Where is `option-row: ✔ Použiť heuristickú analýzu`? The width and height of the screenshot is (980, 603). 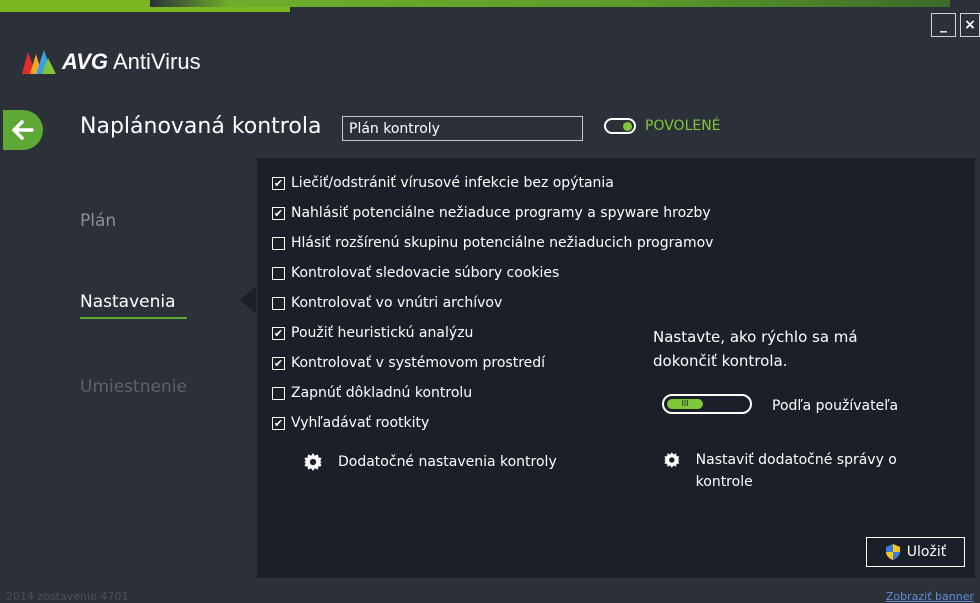
option-row: ✔ Použiť heuristickú analýzu is located at coordinates (492, 333).